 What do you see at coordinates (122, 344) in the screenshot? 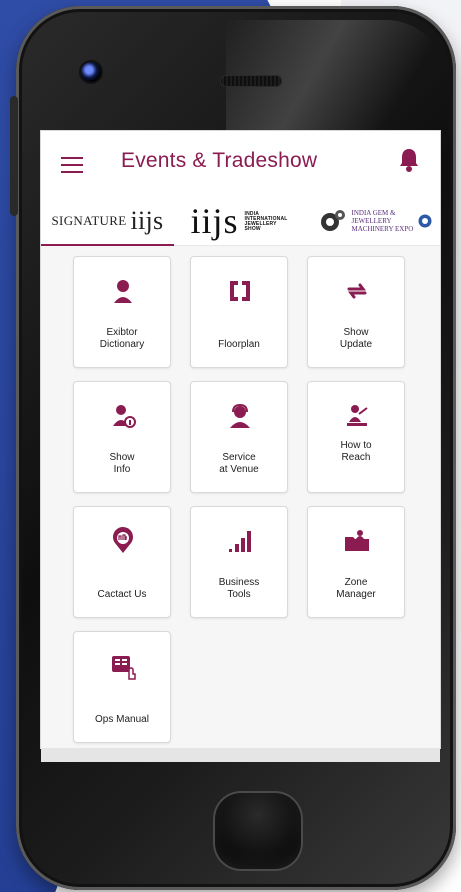
I see `tile-label-line2: Dictionary` at bounding box center [122, 344].